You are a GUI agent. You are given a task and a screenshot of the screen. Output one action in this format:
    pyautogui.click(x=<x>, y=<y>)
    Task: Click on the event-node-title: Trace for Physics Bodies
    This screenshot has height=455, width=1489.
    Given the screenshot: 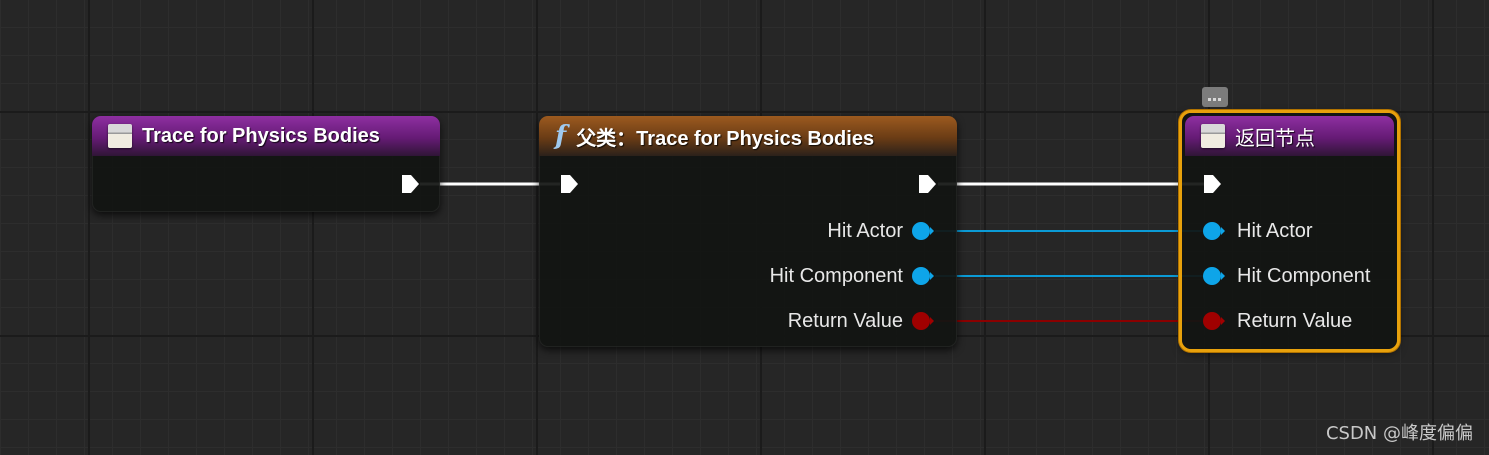 What is the action you would take?
    pyautogui.click(x=261, y=135)
    